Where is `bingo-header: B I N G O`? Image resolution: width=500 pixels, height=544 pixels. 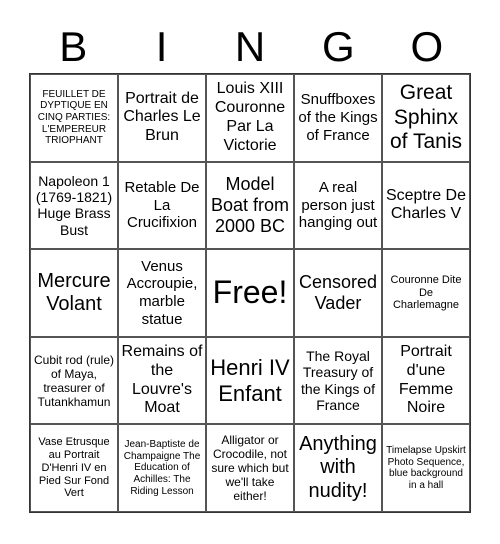 bingo-header: B I N G O is located at coordinates (250, 46).